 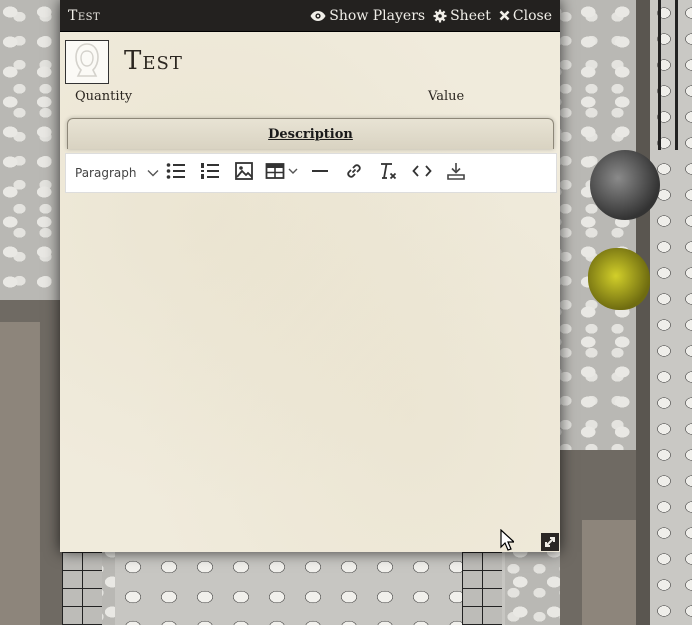 I want to click on source-code-button, so click(x=422, y=173).